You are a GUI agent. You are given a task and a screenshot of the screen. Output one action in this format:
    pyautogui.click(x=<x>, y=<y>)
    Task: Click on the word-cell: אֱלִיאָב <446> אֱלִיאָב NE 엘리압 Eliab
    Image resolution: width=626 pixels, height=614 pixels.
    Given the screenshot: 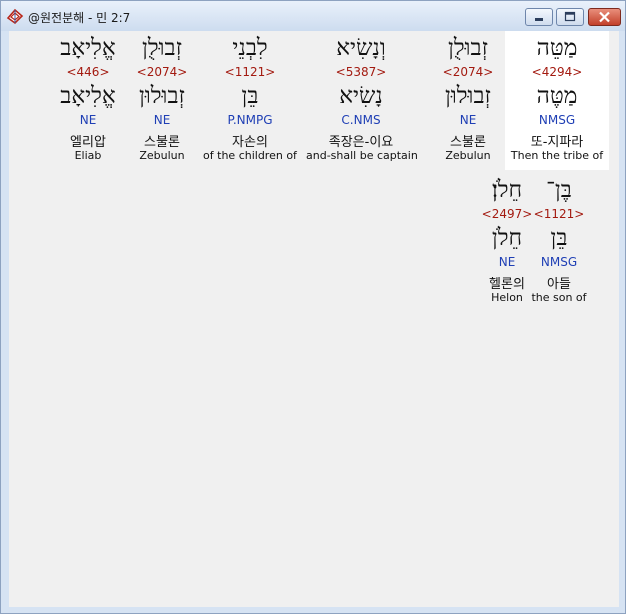 What is the action you would take?
    pyautogui.click(x=88, y=101)
    